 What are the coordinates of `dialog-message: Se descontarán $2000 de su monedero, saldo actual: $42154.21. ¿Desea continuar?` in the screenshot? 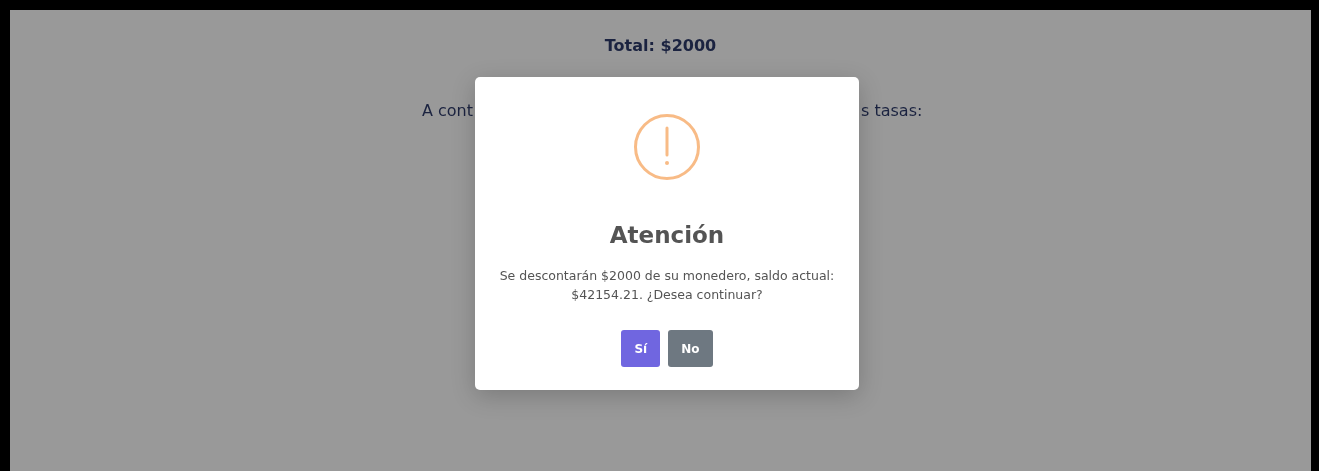 It's located at (667, 285).